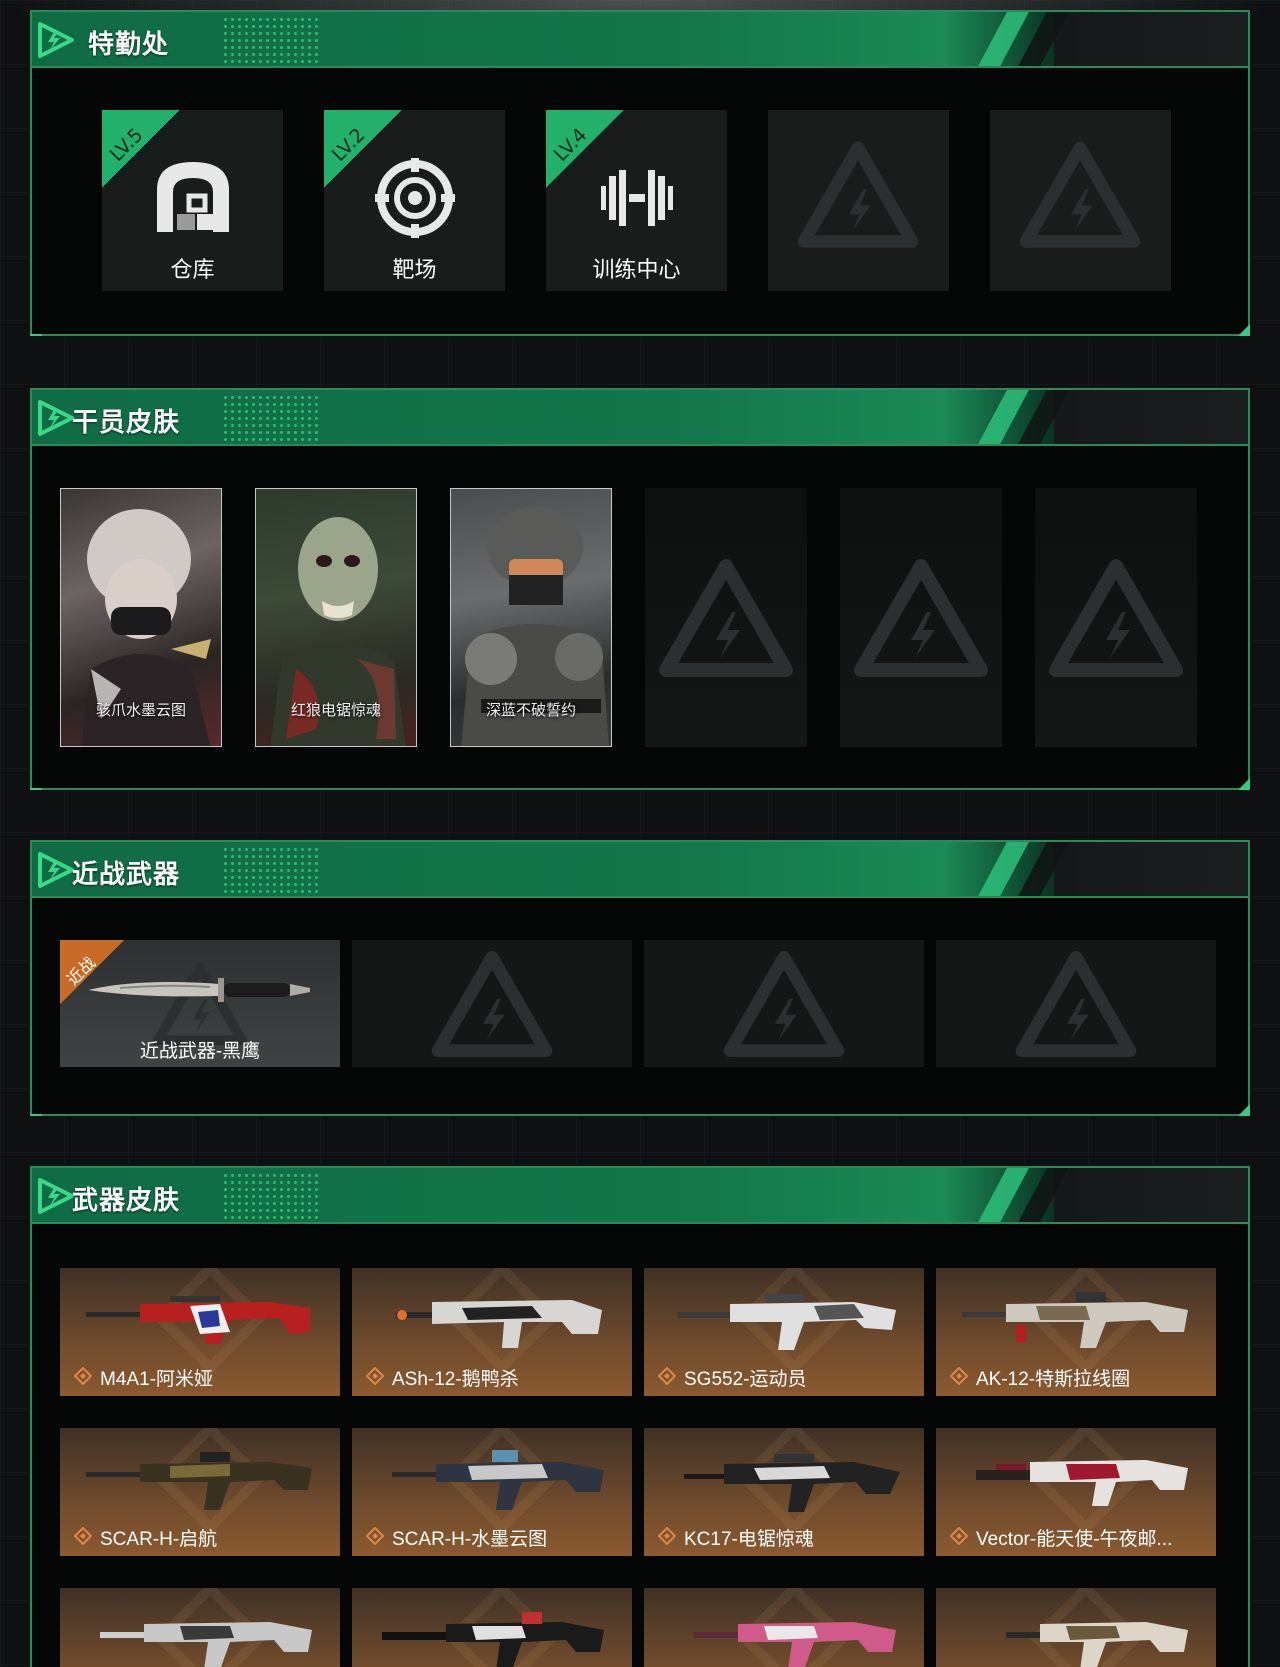 The height and width of the screenshot is (1667, 1280). Describe the element at coordinates (126, 422) in the screenshot. I see `section-title: 干员皮肤` at that location.